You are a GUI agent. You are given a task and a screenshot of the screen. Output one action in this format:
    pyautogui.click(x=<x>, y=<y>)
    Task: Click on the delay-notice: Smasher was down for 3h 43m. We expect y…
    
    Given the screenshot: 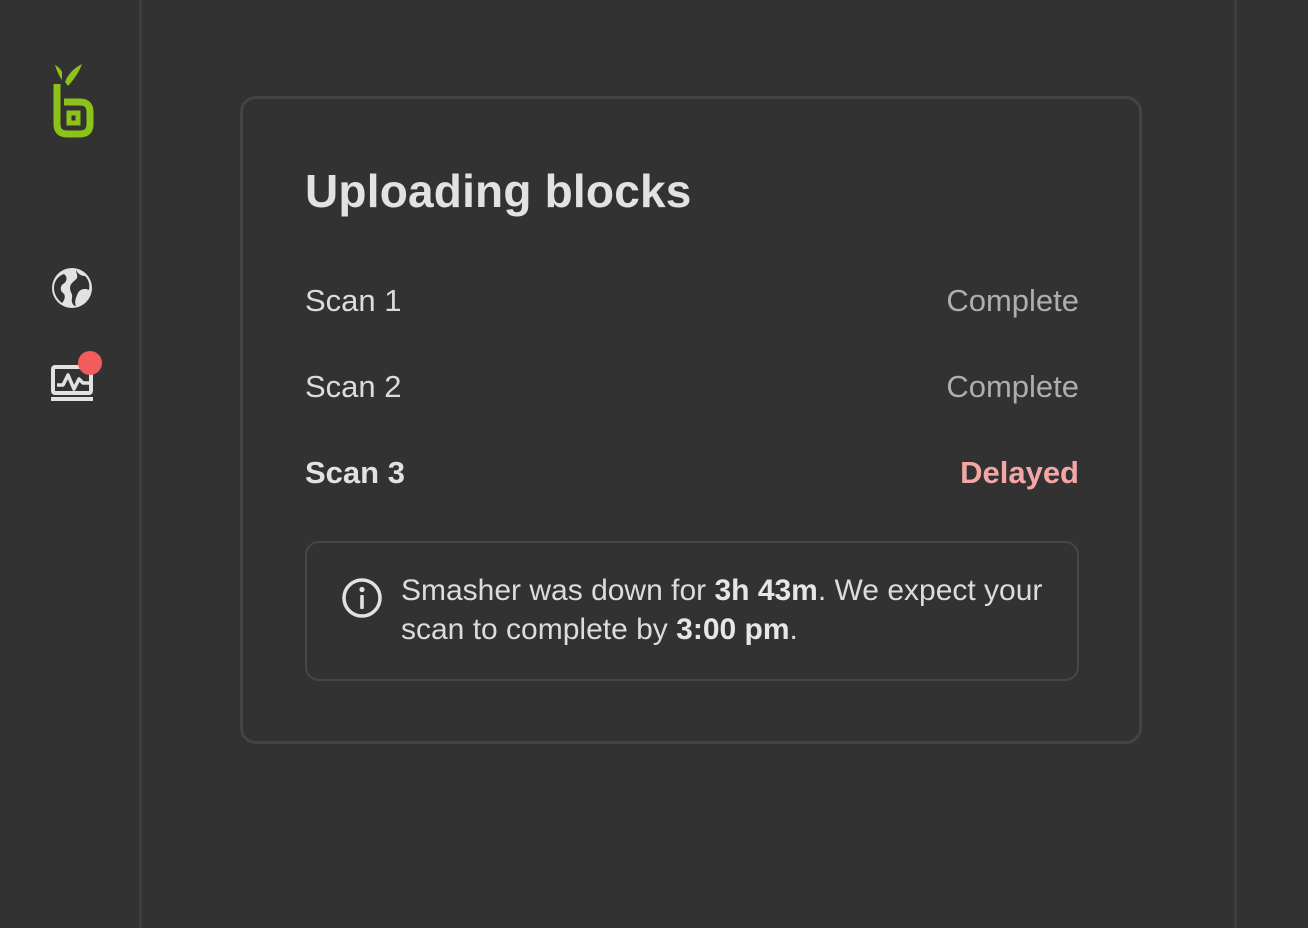 What is the action you would take?
    pyautogui.click(x=692, y=611)
    